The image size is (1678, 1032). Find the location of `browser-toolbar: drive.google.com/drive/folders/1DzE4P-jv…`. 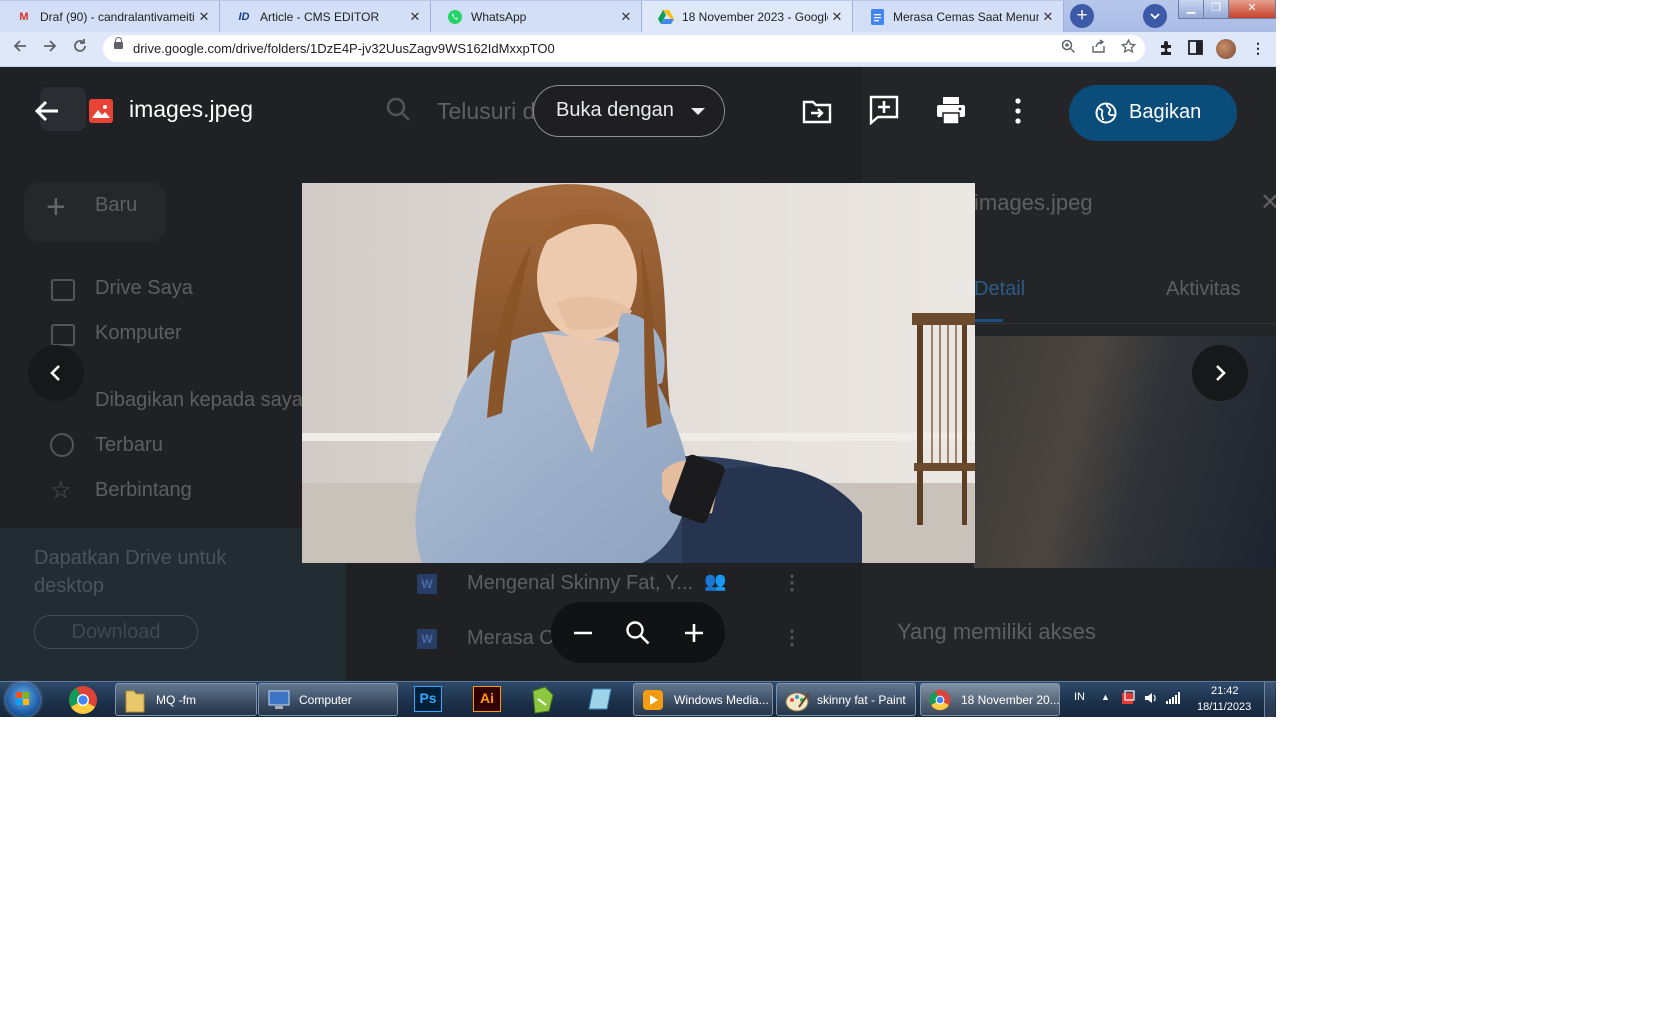

browser-toolbar: drive.google.com/drive/folders/1DzE4P-jv… is located at coordinates (638, 49).